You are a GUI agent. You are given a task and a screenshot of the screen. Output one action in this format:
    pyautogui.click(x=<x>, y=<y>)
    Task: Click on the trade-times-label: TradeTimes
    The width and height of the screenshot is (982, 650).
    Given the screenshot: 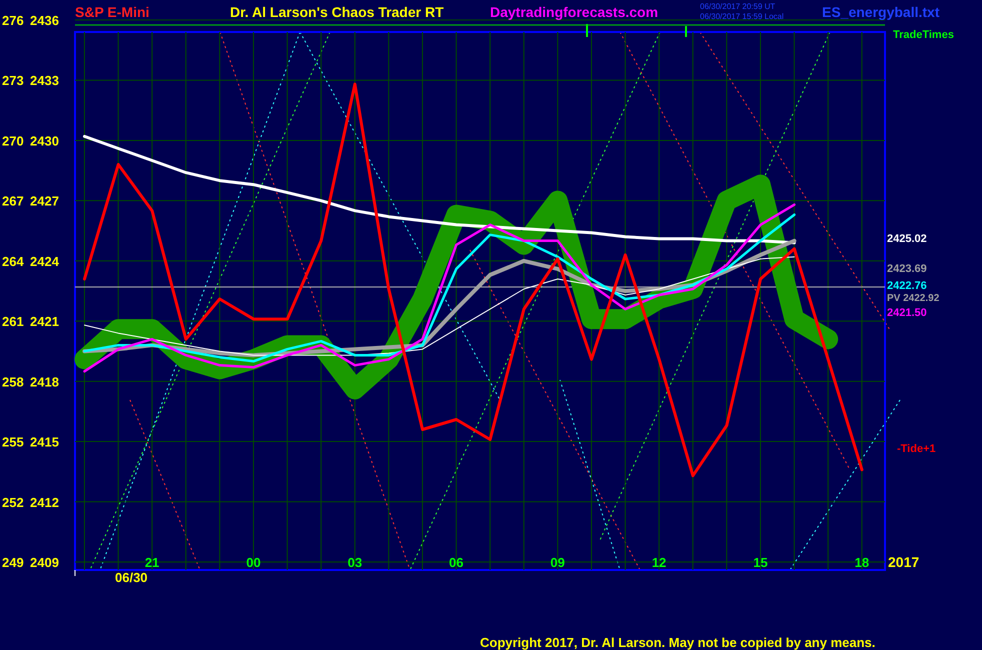 What is the action you would take?
    pyautogui.click(x=923, y=35)
    